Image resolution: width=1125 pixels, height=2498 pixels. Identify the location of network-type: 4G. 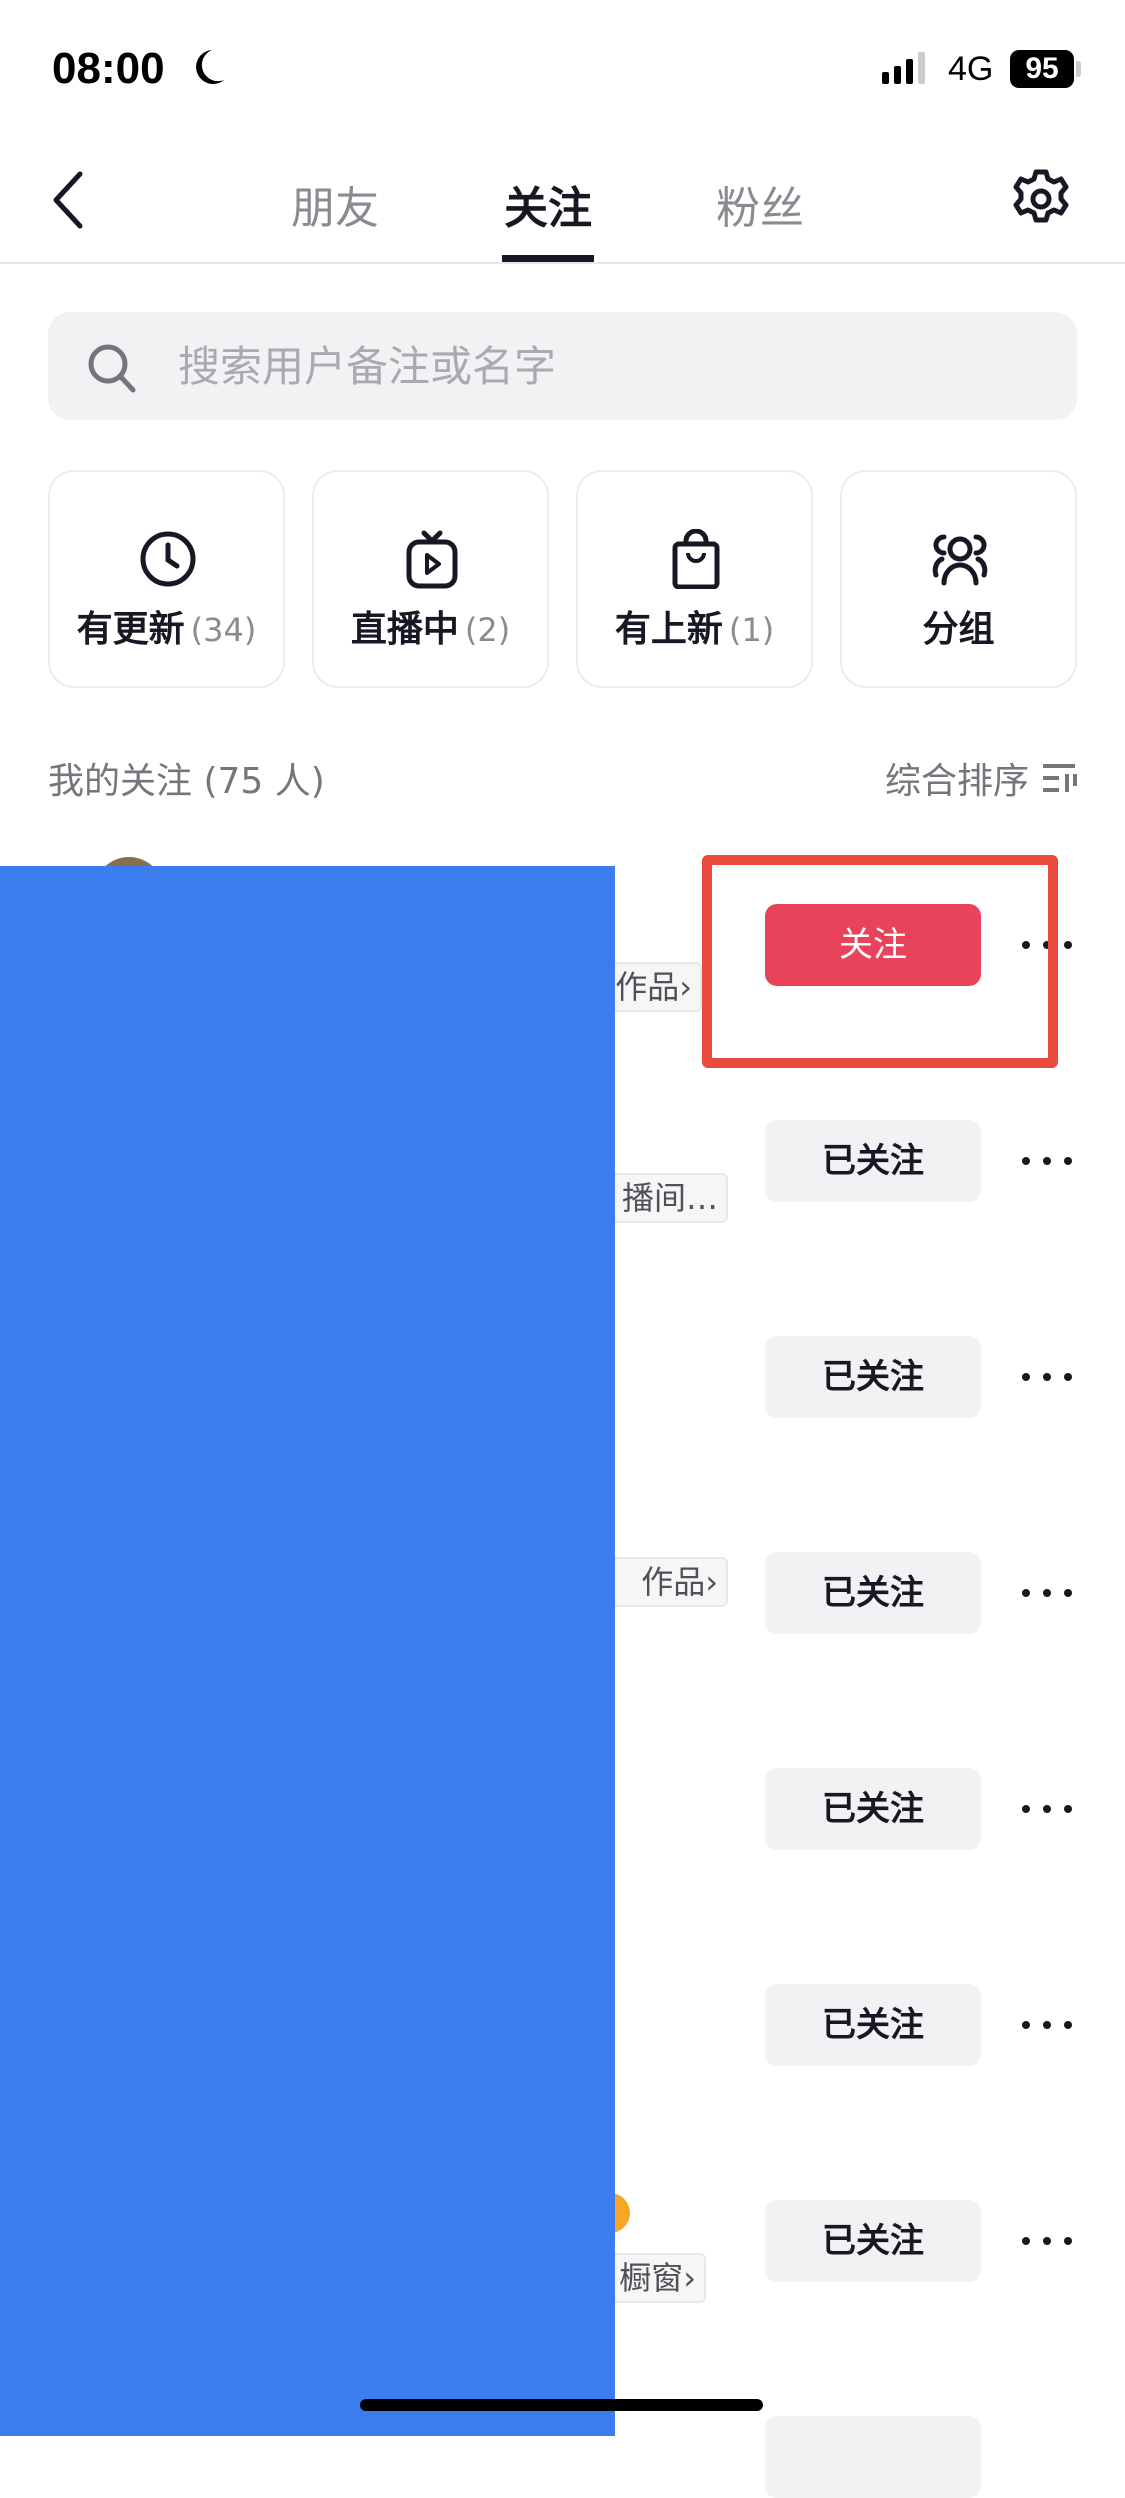
(971, 69).